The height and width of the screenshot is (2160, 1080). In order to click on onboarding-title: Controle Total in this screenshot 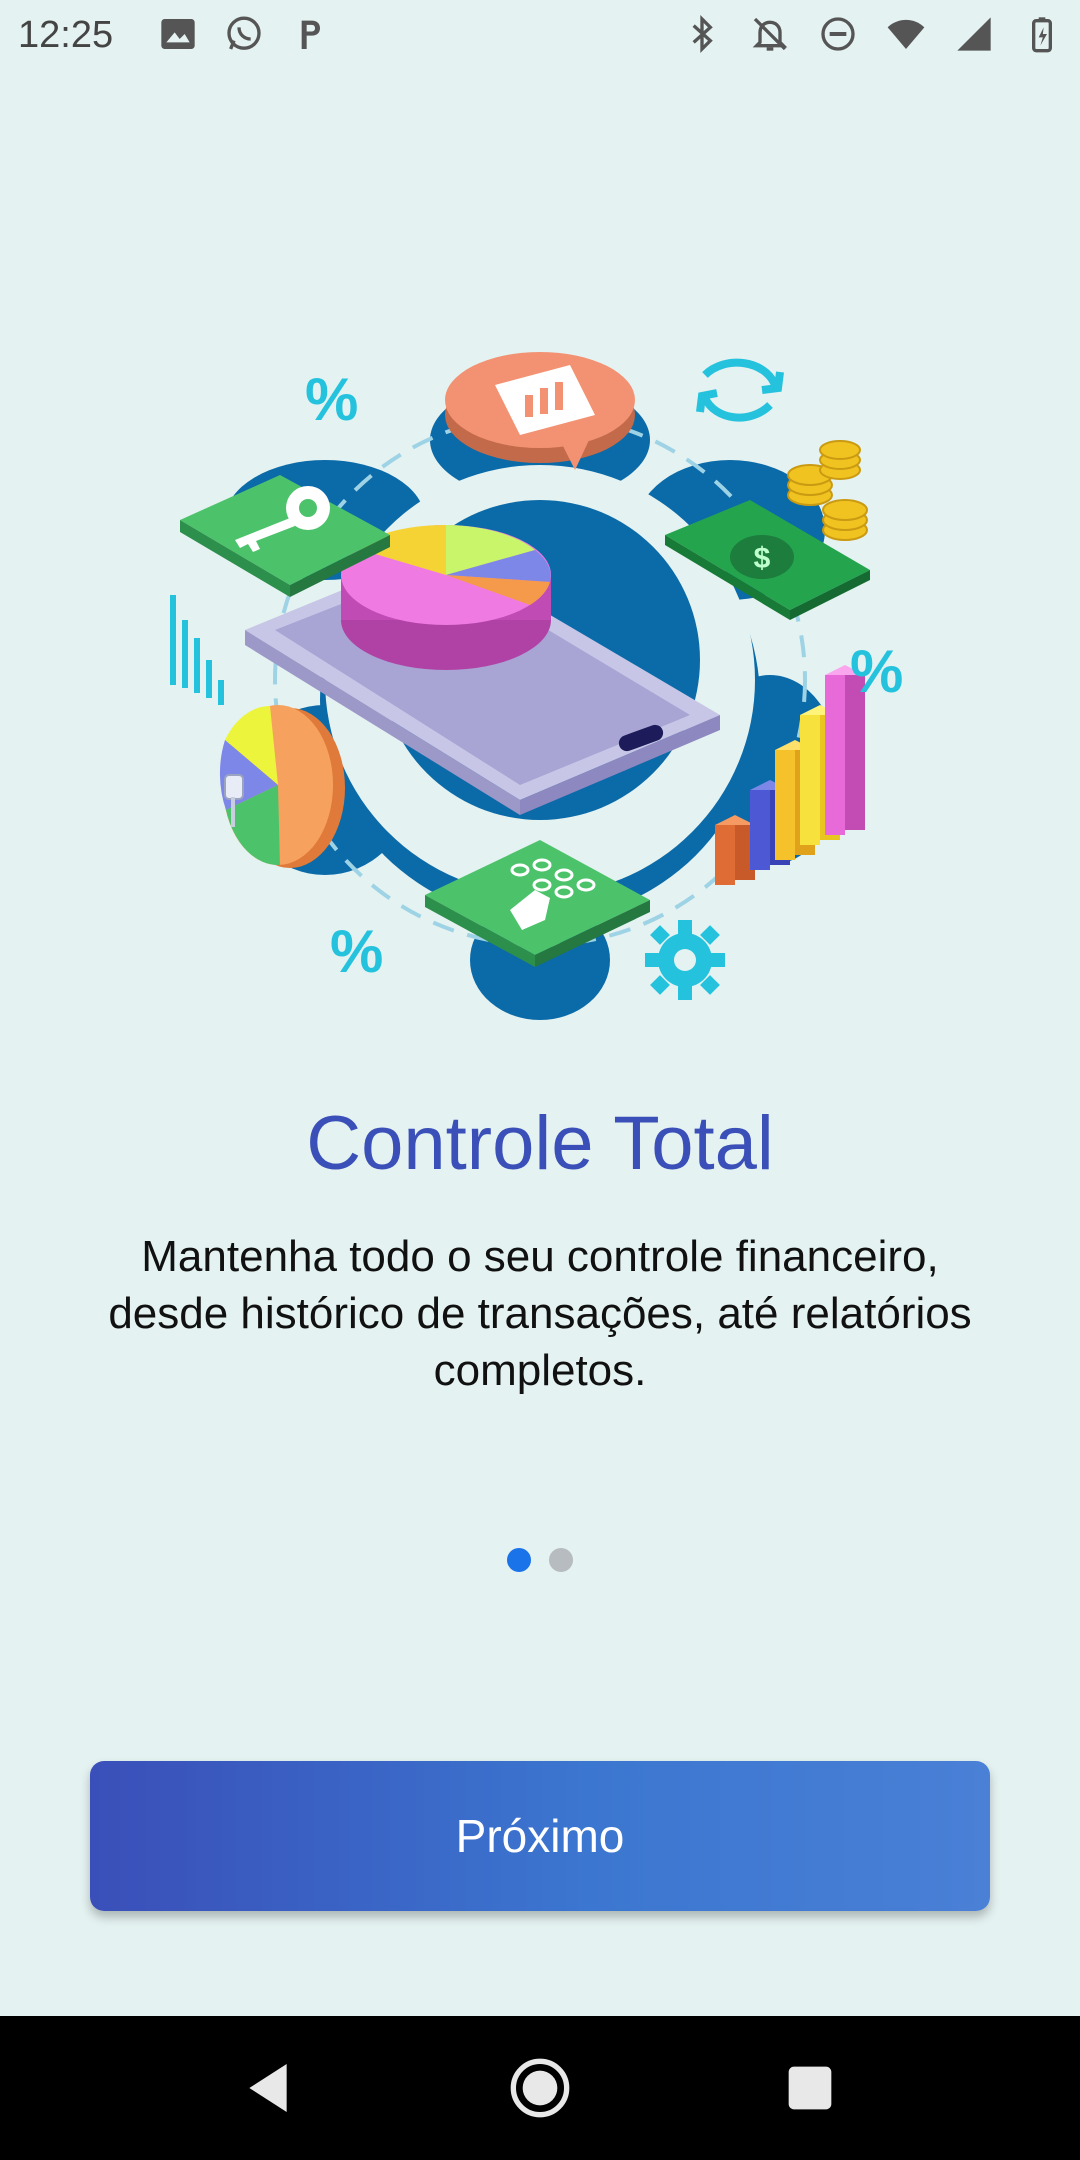, I will do `click(540, 1143)`.